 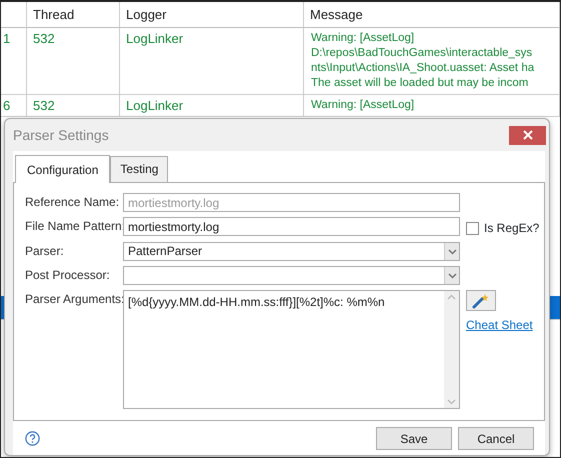 What do you see at coordinates (68, 275) in the screenshot?
I see `field-label: Post Processor:` at bounding box center [68, 275].